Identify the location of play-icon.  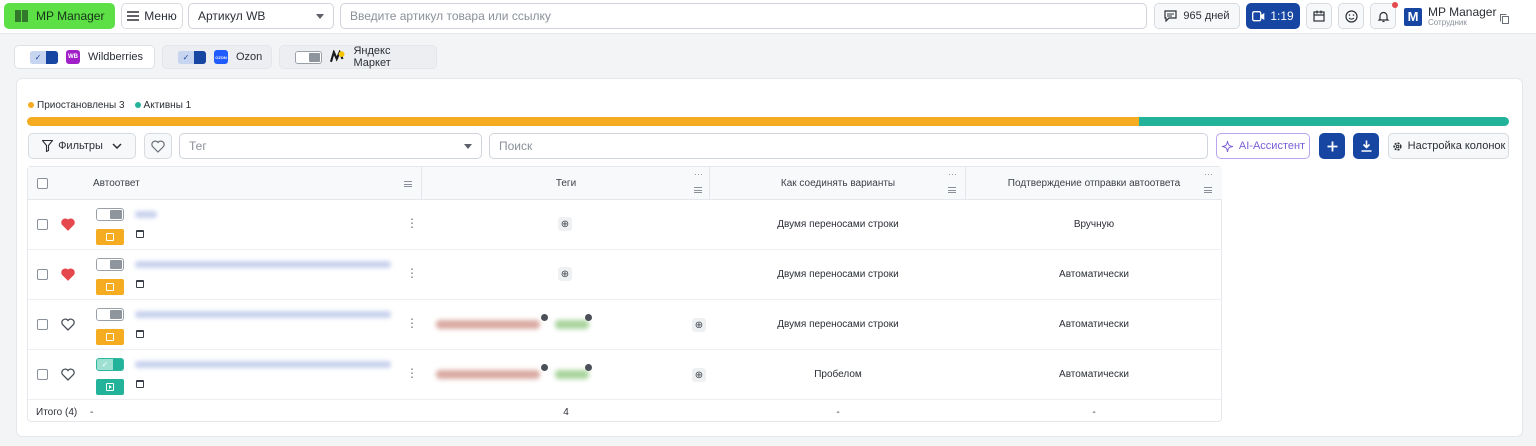
(110, 387).